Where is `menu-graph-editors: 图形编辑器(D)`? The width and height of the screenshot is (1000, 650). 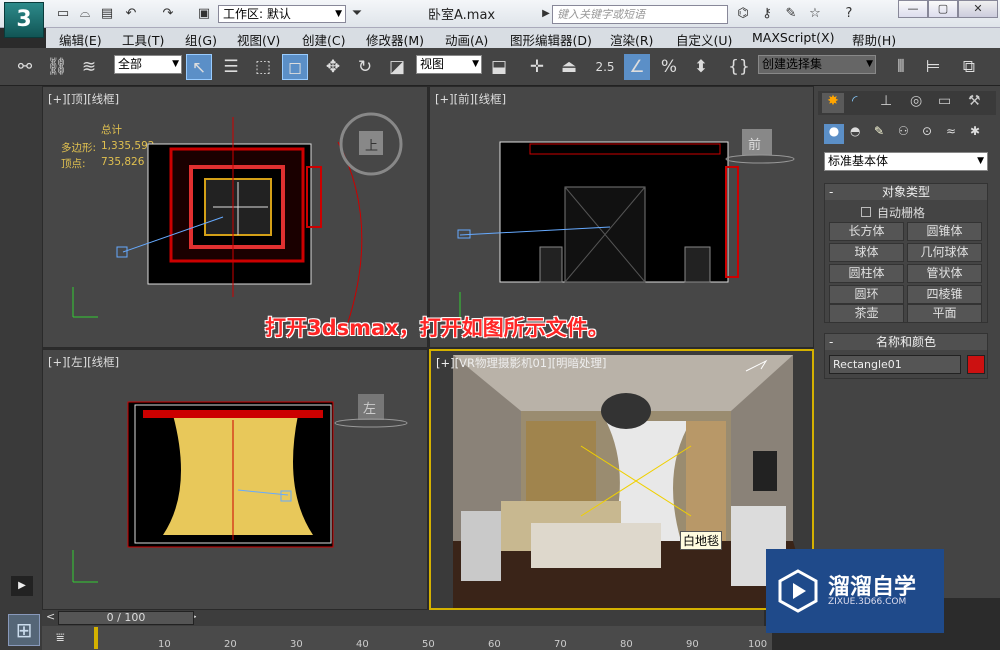 menu-graph-editors: 图形编辑器(D) is located at coordinates (551, 39).